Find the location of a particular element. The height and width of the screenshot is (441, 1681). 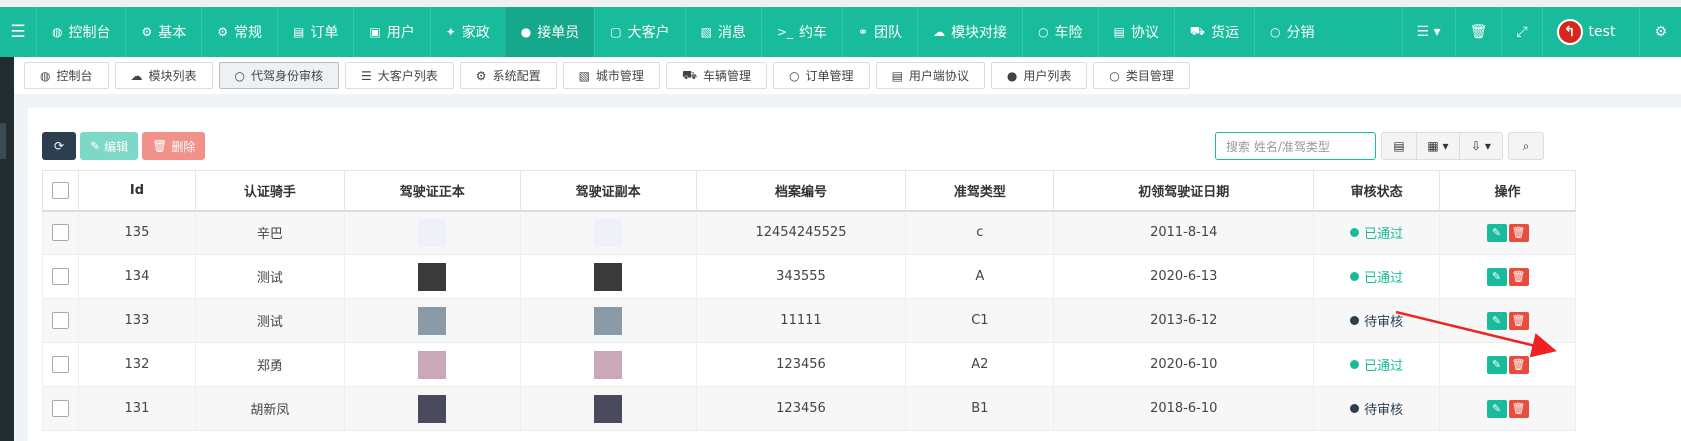

columns-dropdown-button: ▦ ▾ is located at coordinates (1438, 146).